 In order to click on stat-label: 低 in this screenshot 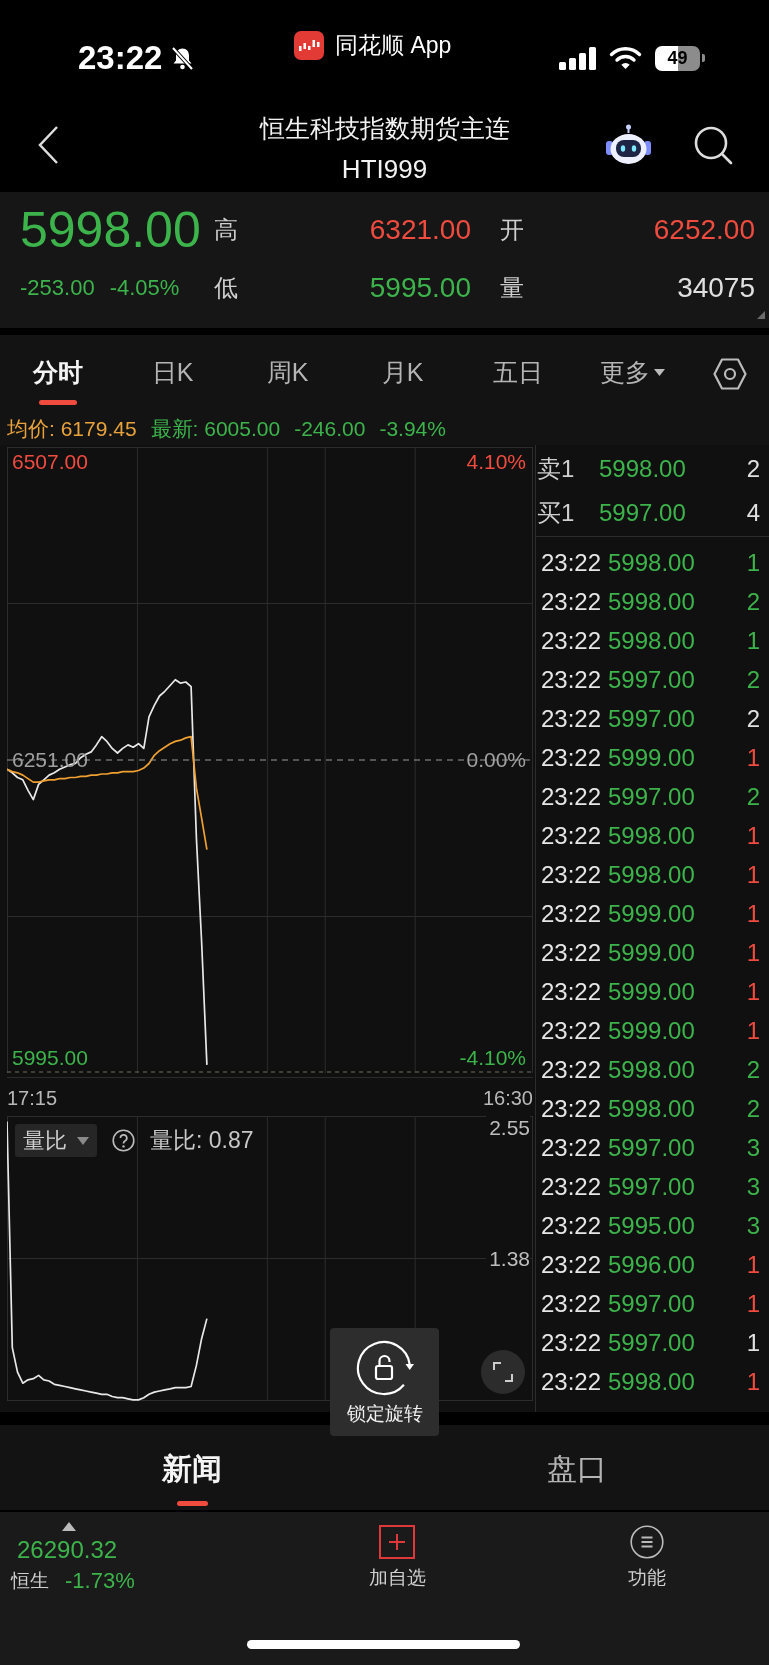, I will do `click(226, 288)`.